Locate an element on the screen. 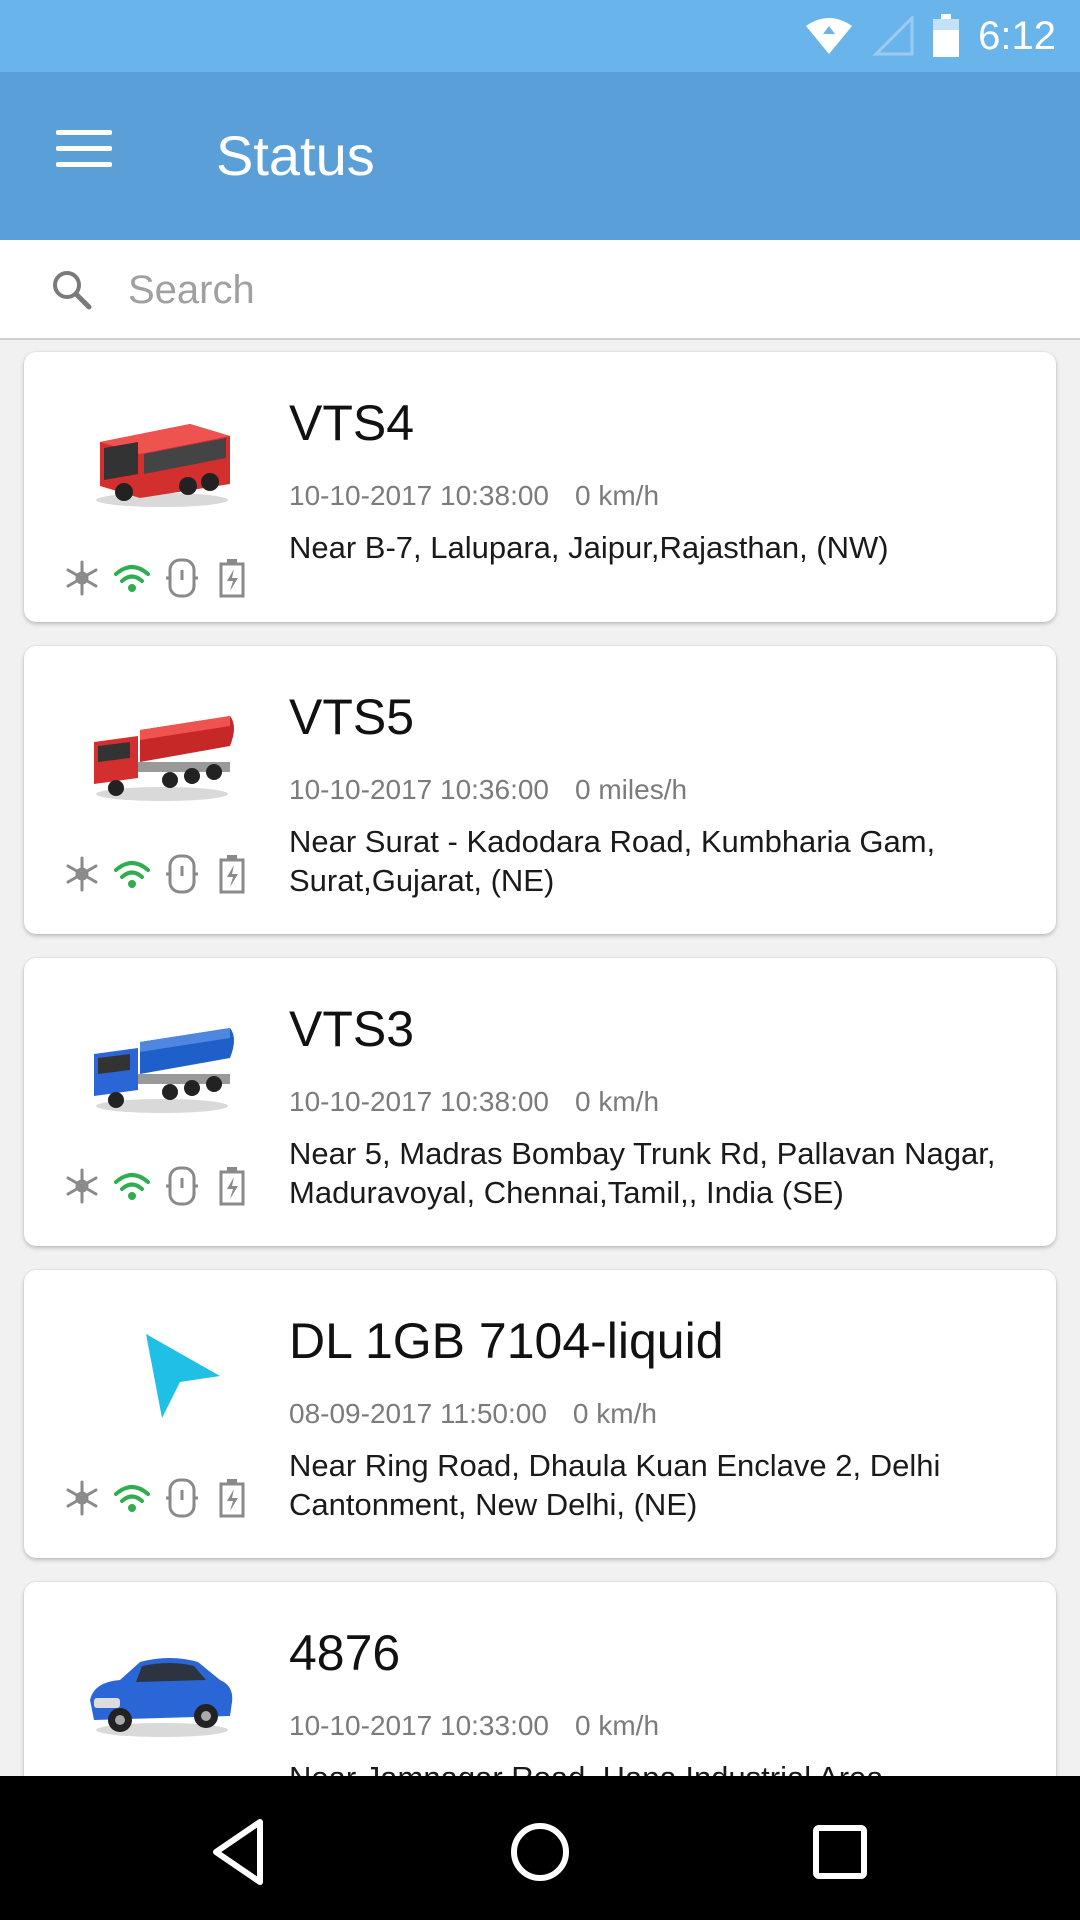 Image resolution: width=1080 pixels, height=1920 pixels. hamburger-menu-icon is located at coordinates (83, 156).